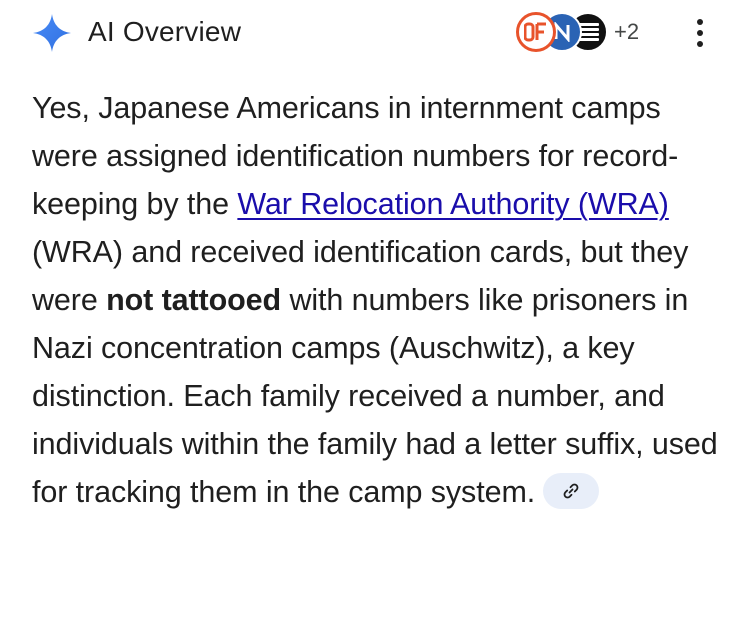 This screenshot has width=750, height=634. I want to click on answer-bold-text: not tattooed, so click(194, 300).